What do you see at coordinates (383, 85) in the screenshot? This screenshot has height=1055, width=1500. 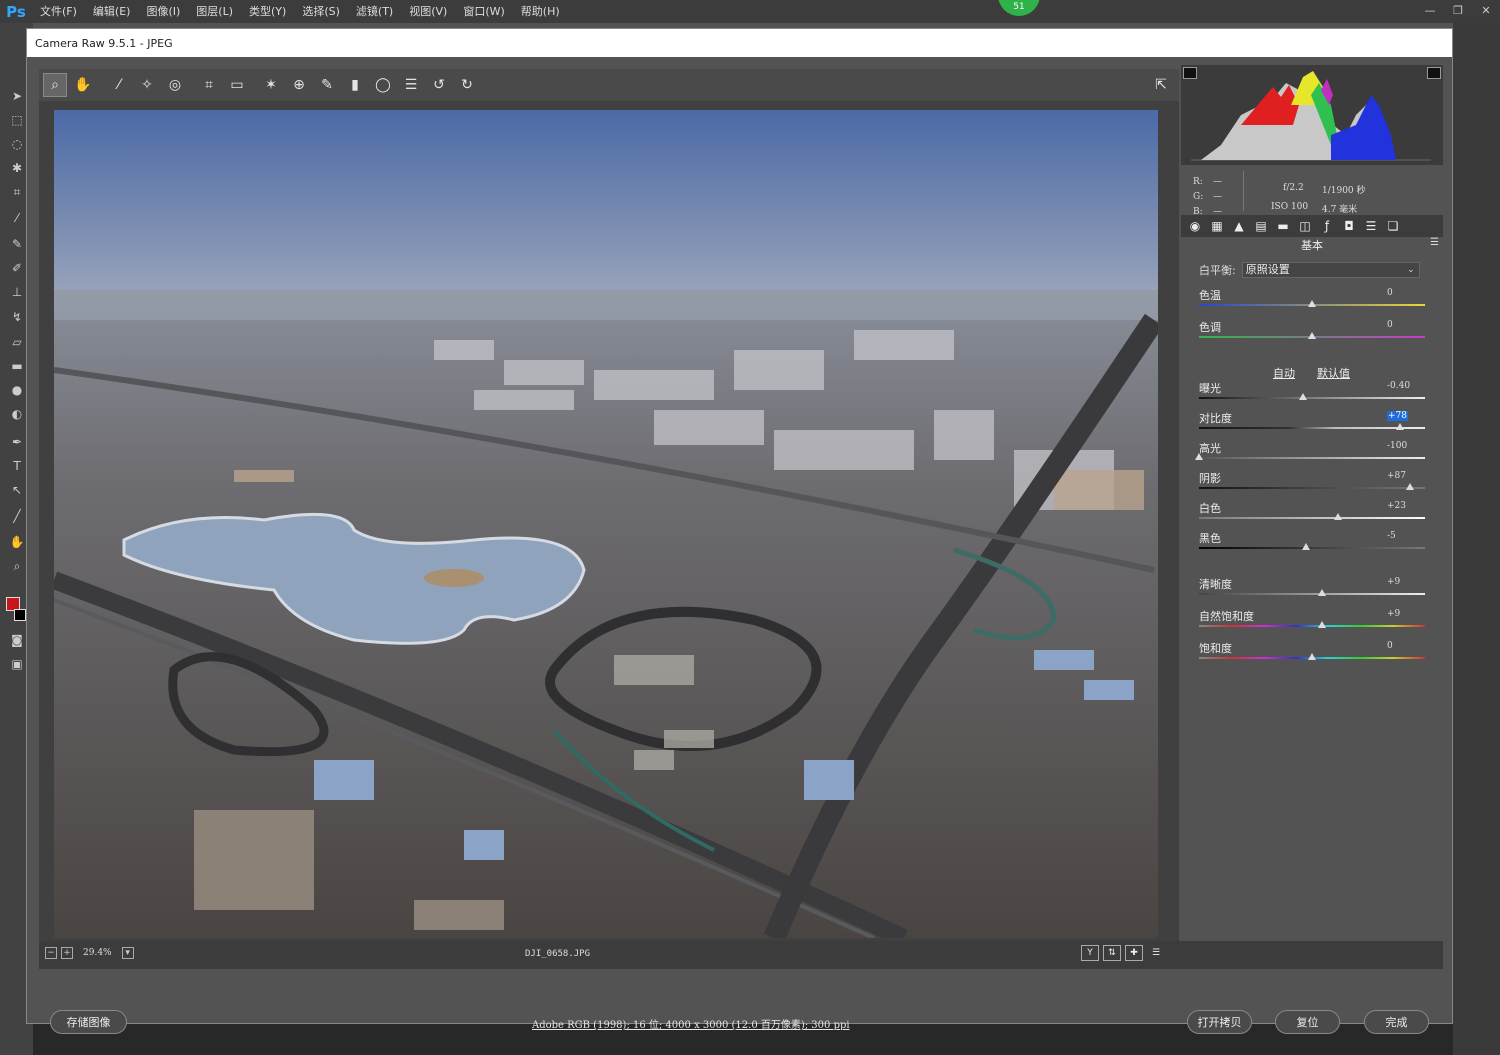 I see `radial-filter-icon: ◯` at bounding box center [383, 85].